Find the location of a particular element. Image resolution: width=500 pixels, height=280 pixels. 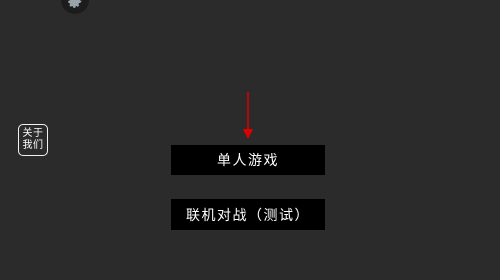

about-us-label-line1: 关于 is located at coordinates (33, 133).